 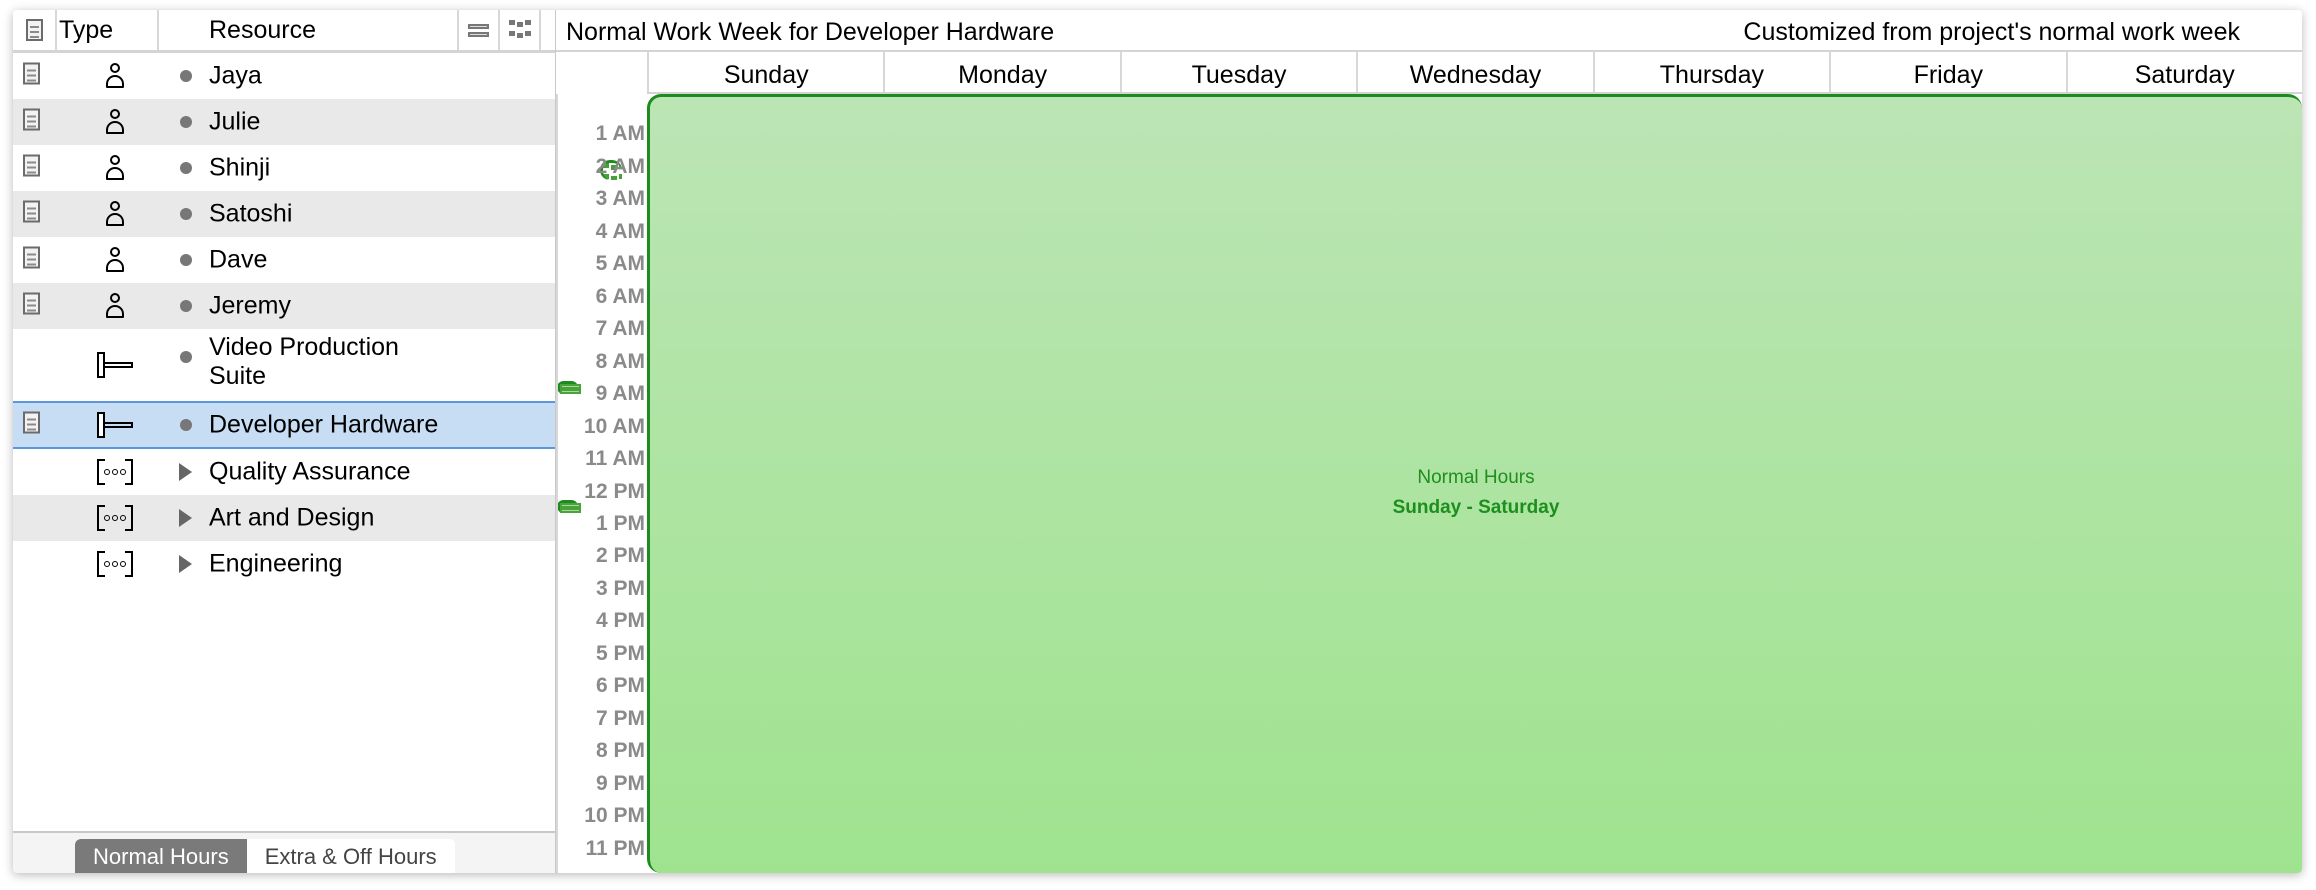 I want to click on resource-name: Engineering, so click(x=329, y=564).